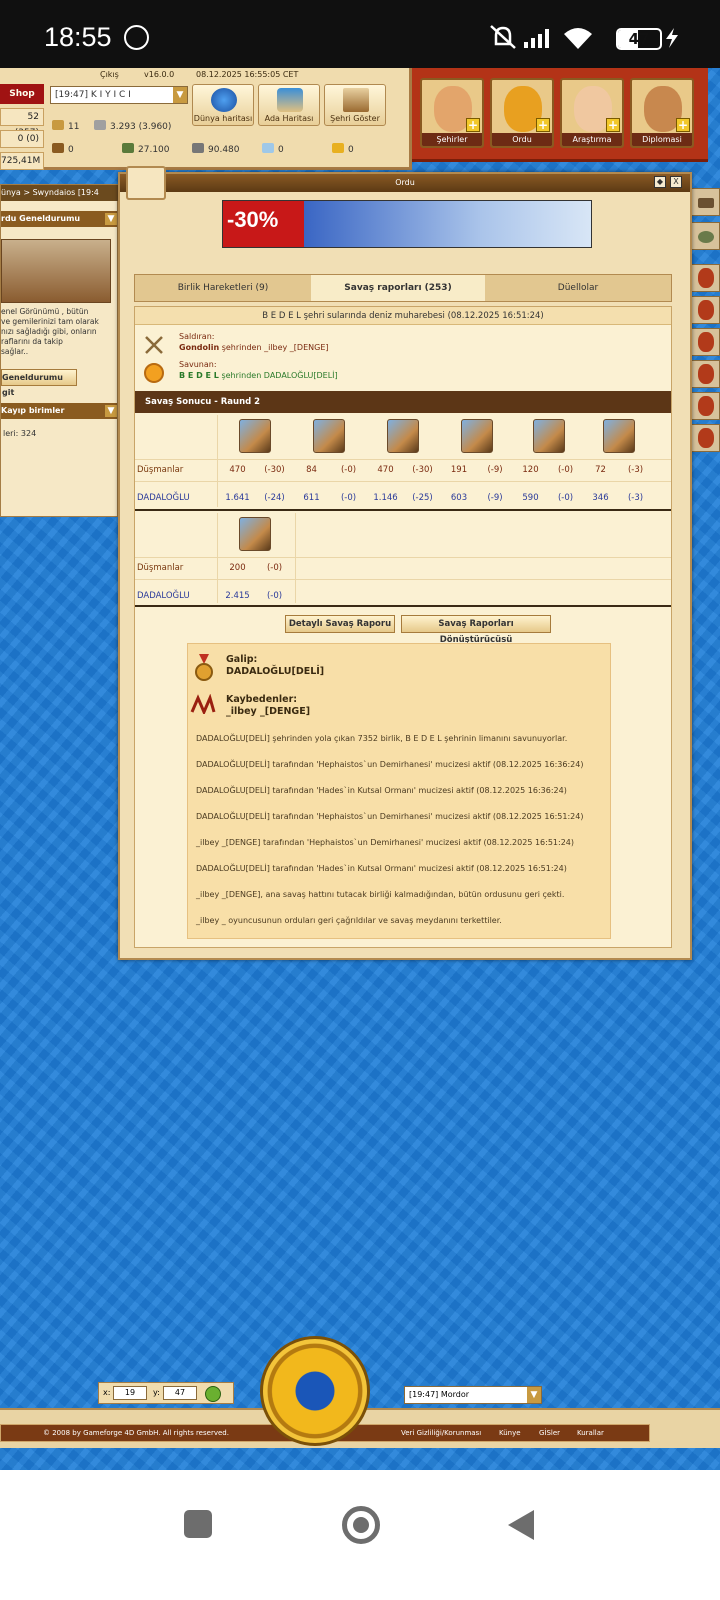 Image resolution: width=720 pixels, height=1600 pixels. Describe the element at coordinates (154, 345) in the screenshot. I see `crossed-swords-icon` at that location.